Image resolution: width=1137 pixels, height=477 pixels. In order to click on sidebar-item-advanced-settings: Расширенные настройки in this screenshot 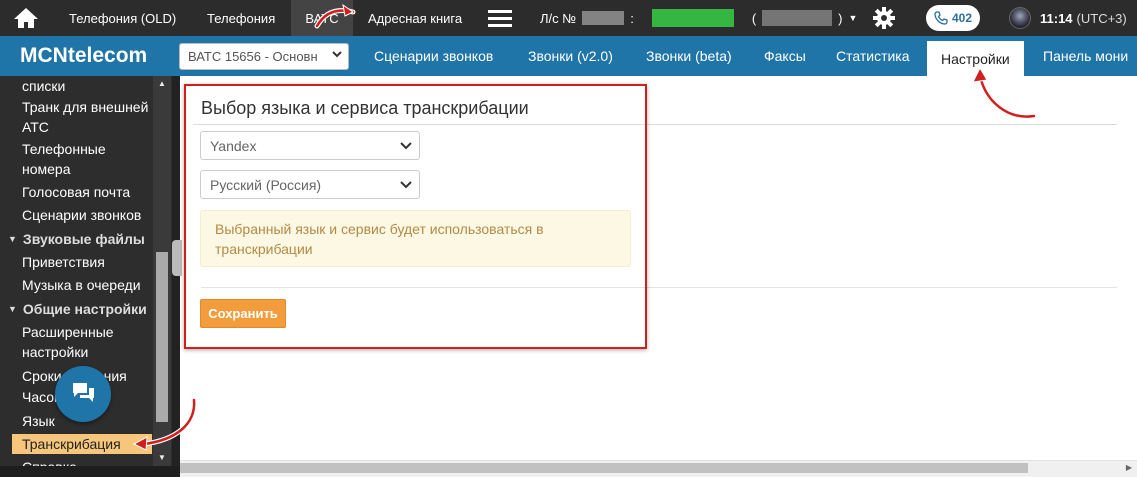, I will do `click(87, 342)`.